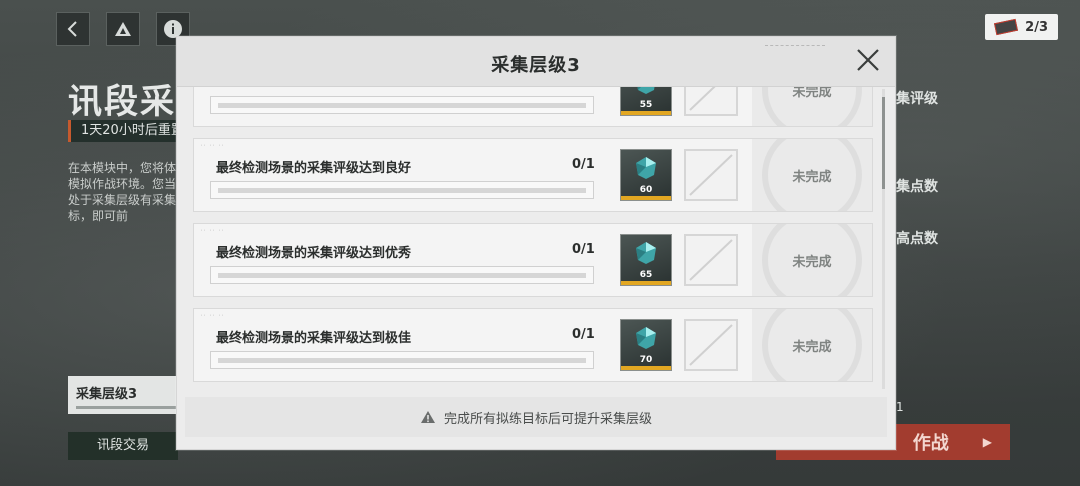 The width and height of the screenshot is (1080, 486). I want to click on module-description: 在本模块中，您将体的模拟作战环境。您当前处于采集层级有采集目标，即可前, so click(128, 192).